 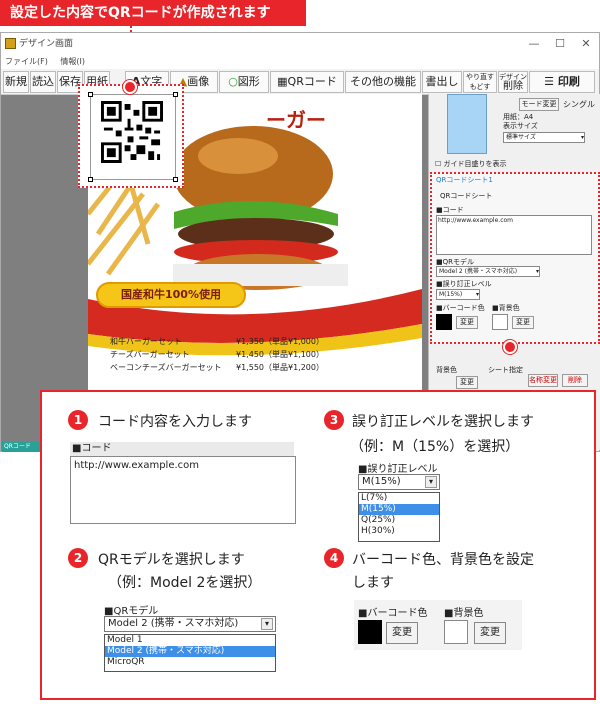 What do you see at coordinates (171, 560) in the screenshot?
I see `step-title: QRモデルを選択します` at bounding box center [171, 560].